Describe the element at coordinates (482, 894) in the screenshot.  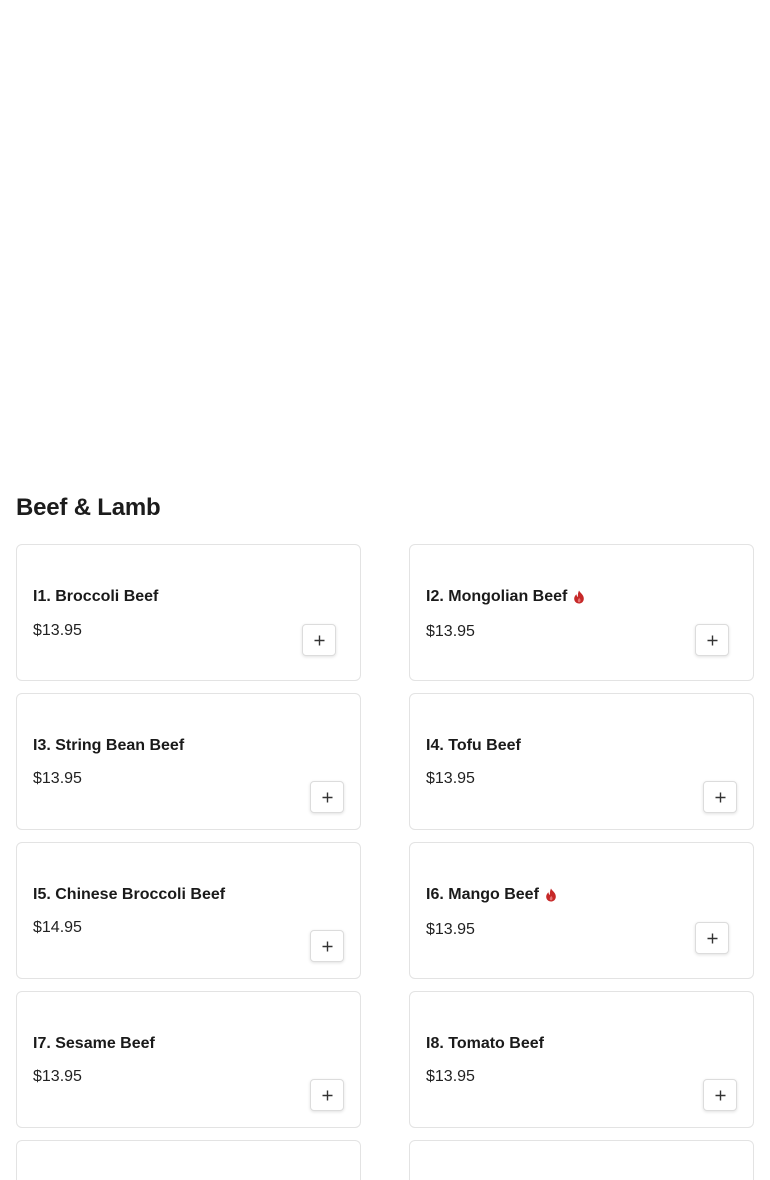
I see `menu-item-name: I6. Mango Beef` at that location.